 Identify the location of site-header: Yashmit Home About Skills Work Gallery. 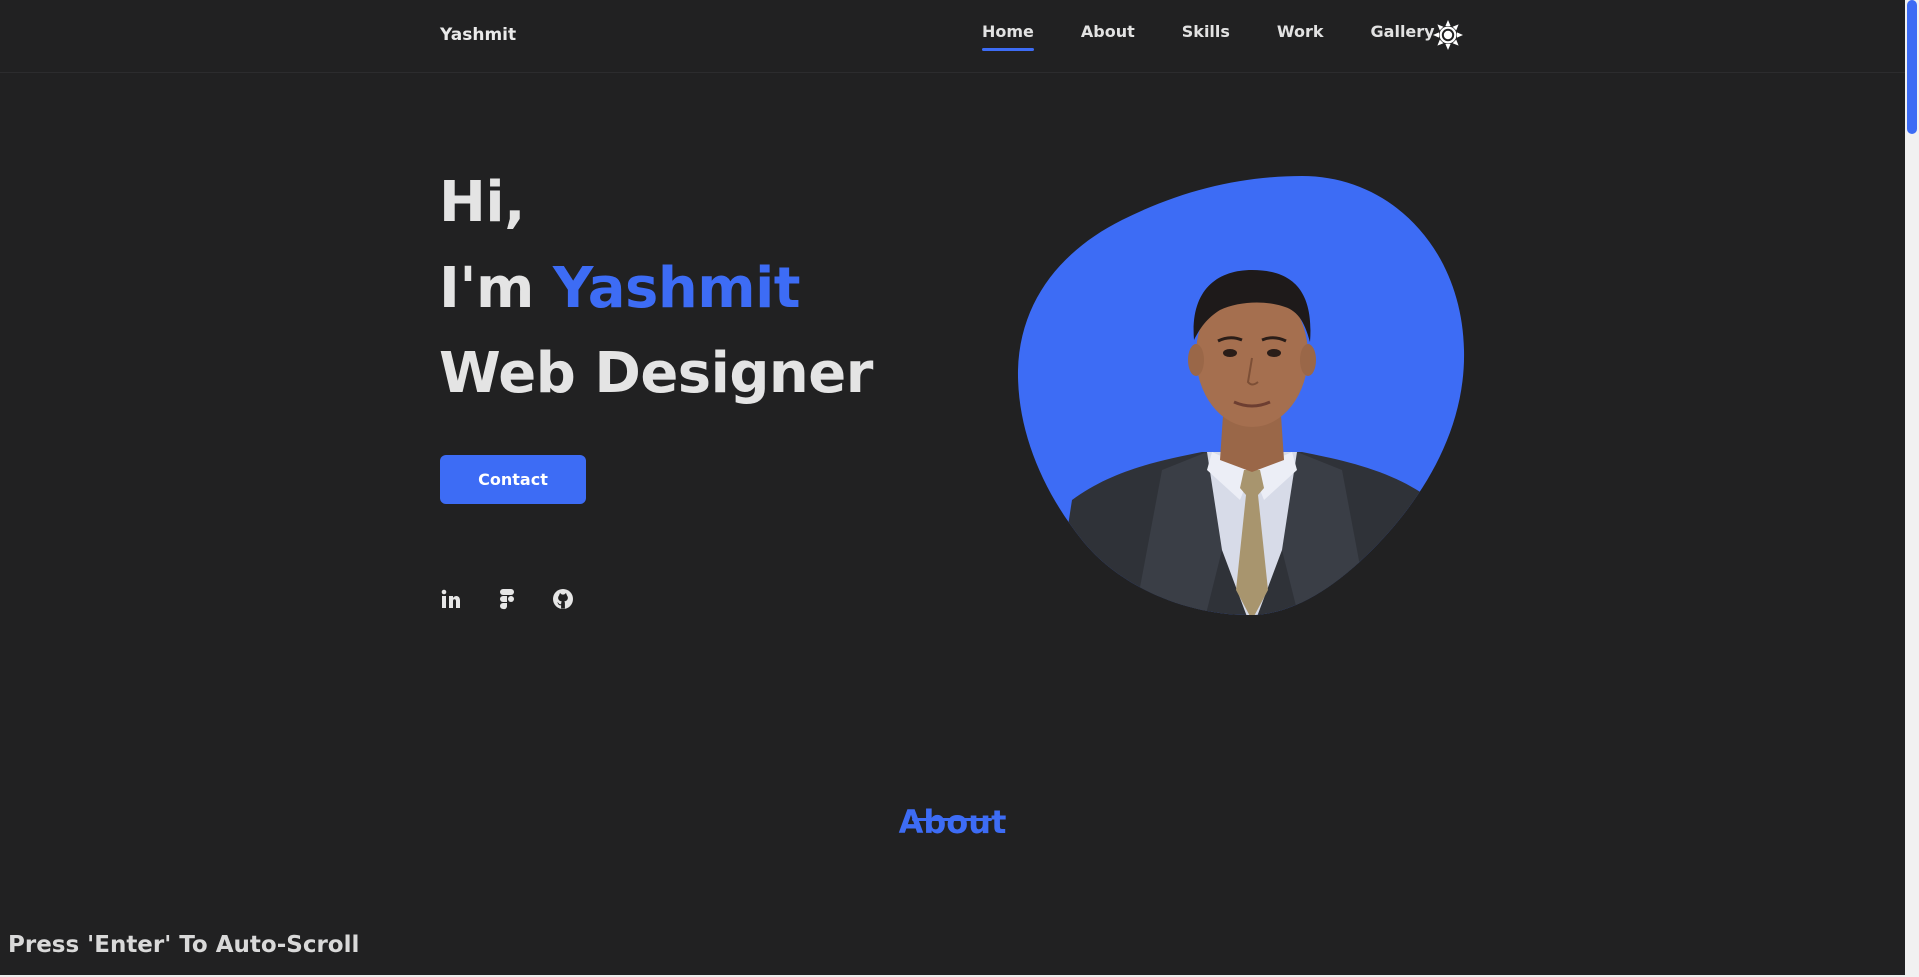
(952, 36).